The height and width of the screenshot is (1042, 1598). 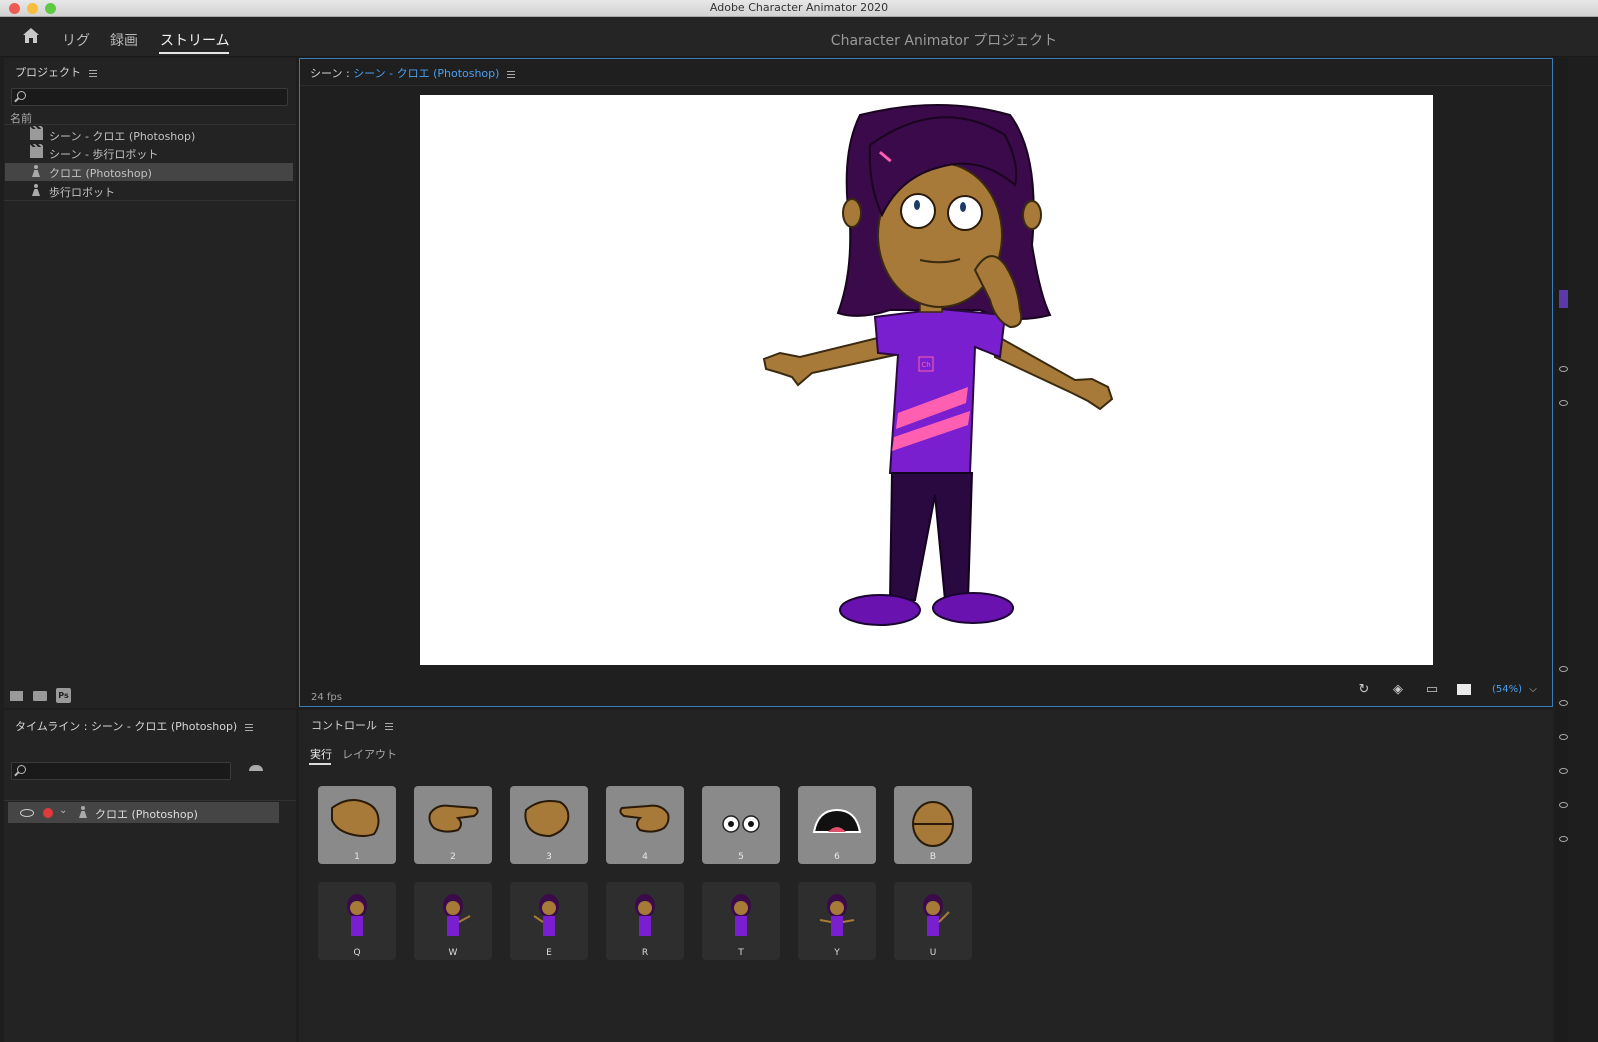 What do you see at coordinates (126, 726) in the screenshot?
I see `timeline-panel-title: タイムライン : シーン - クロエ (Photoshop)` at bounding box center [126, 726].